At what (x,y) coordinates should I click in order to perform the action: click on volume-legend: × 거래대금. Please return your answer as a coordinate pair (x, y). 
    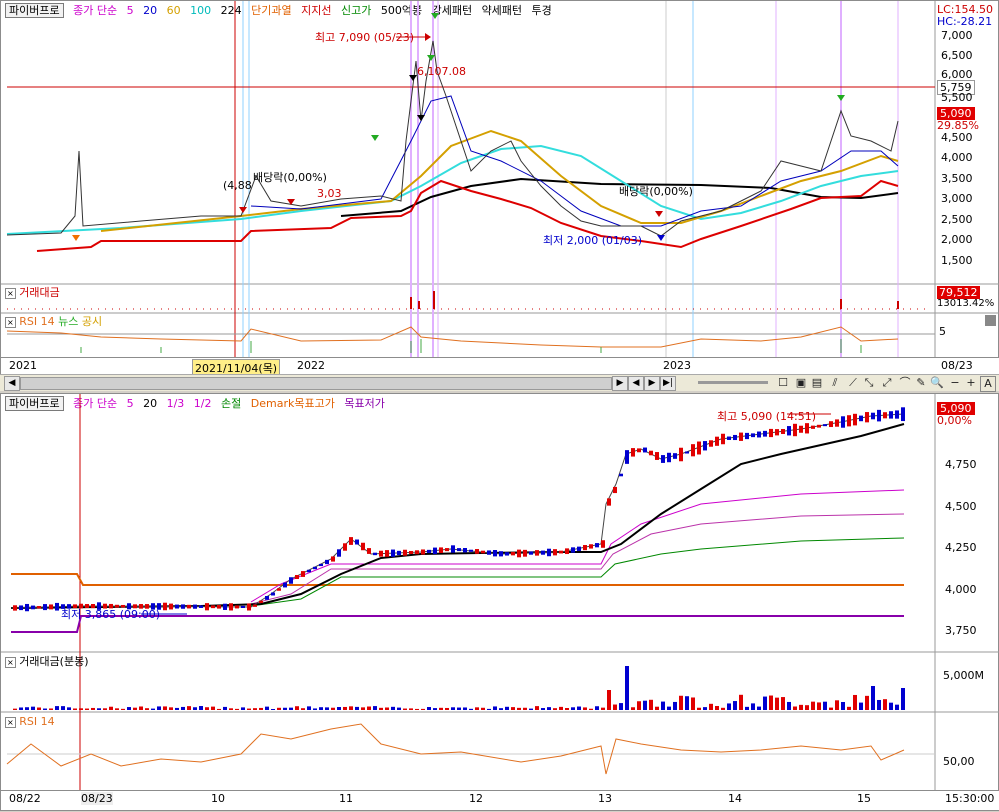
    Looking at the image, I should click on (32, 293).